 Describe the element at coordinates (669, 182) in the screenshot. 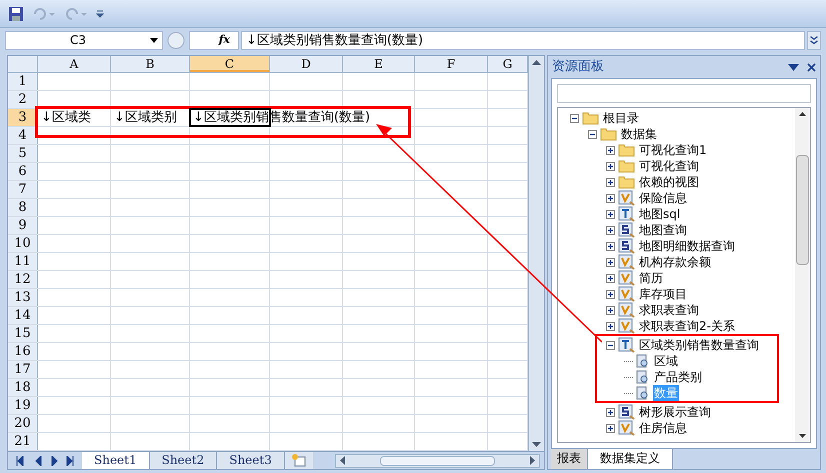

I see `tree-item: 依赖的视图` at that location.